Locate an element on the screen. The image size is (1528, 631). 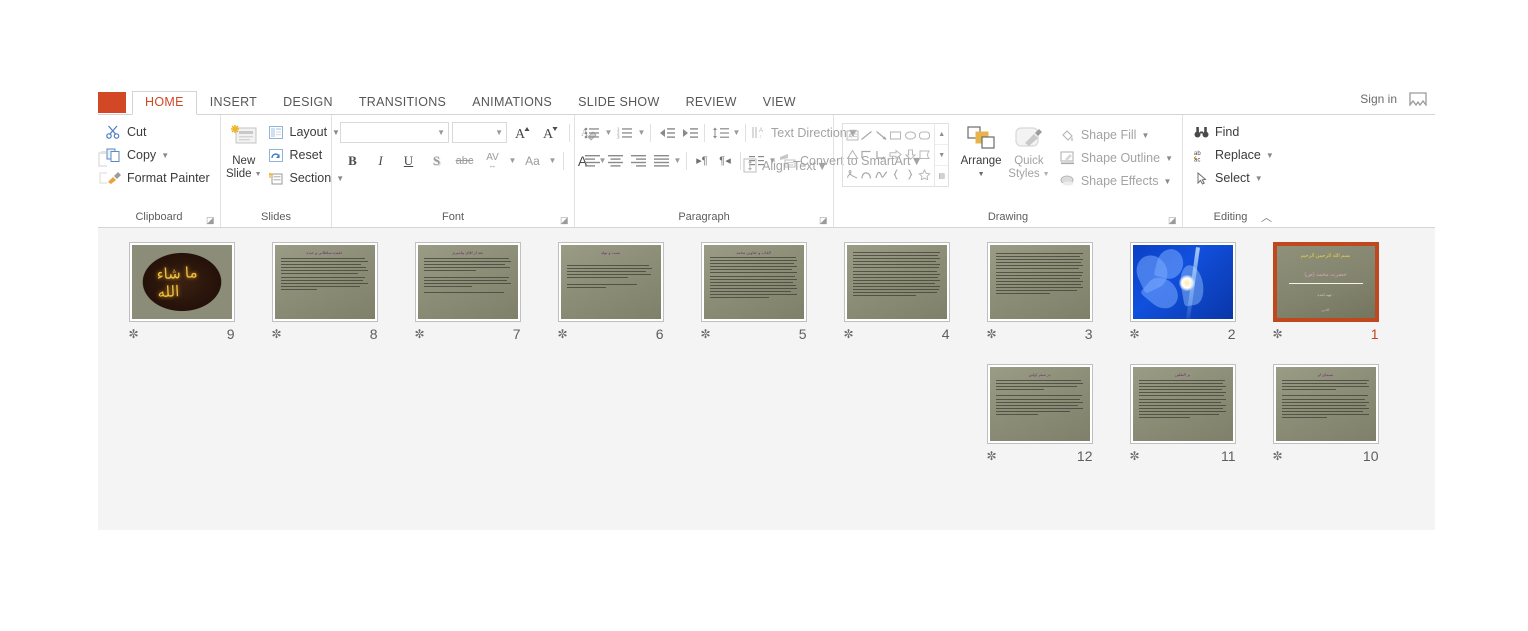
align-left-button is located at coordinates (592, 160).